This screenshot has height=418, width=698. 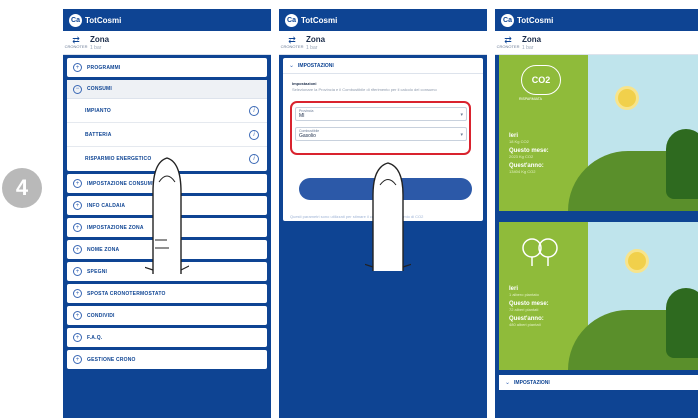 I want to click on stat-row-value: 13404 Kg CO2, so click(x=522, y=171).